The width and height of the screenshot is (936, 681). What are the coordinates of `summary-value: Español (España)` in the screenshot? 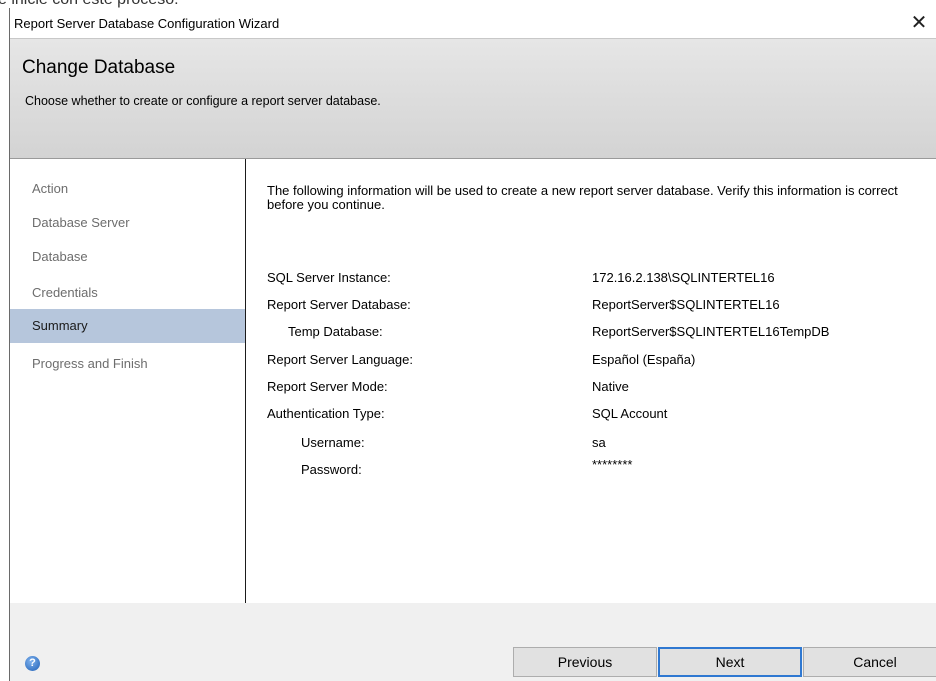 It's located at (644, 359).